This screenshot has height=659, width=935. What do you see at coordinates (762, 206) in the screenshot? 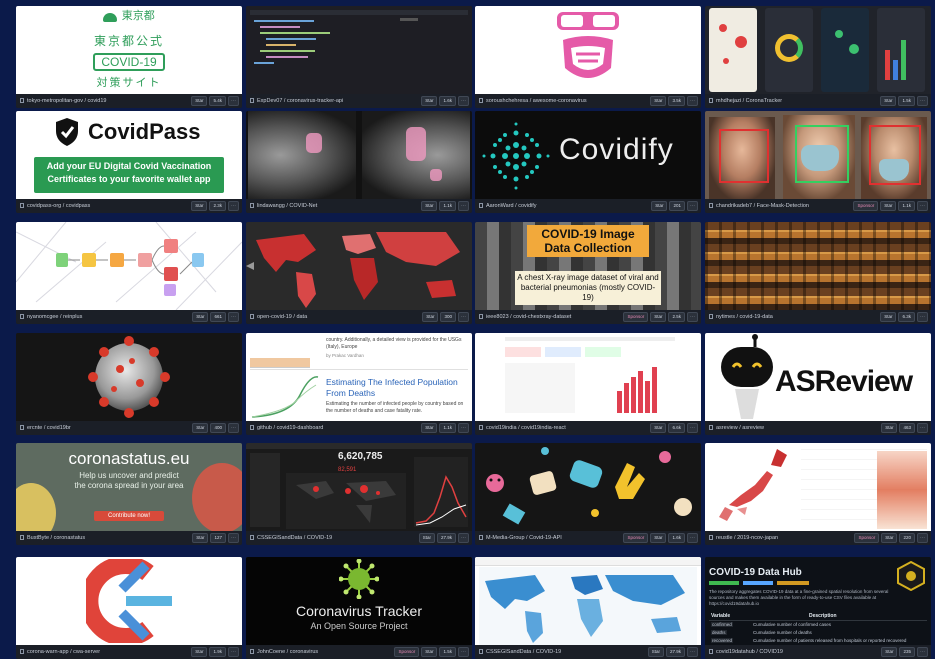
I see `repo-link: chandrikadeb7 / Face-Mask-Detection` at bounding box center [762, 206].